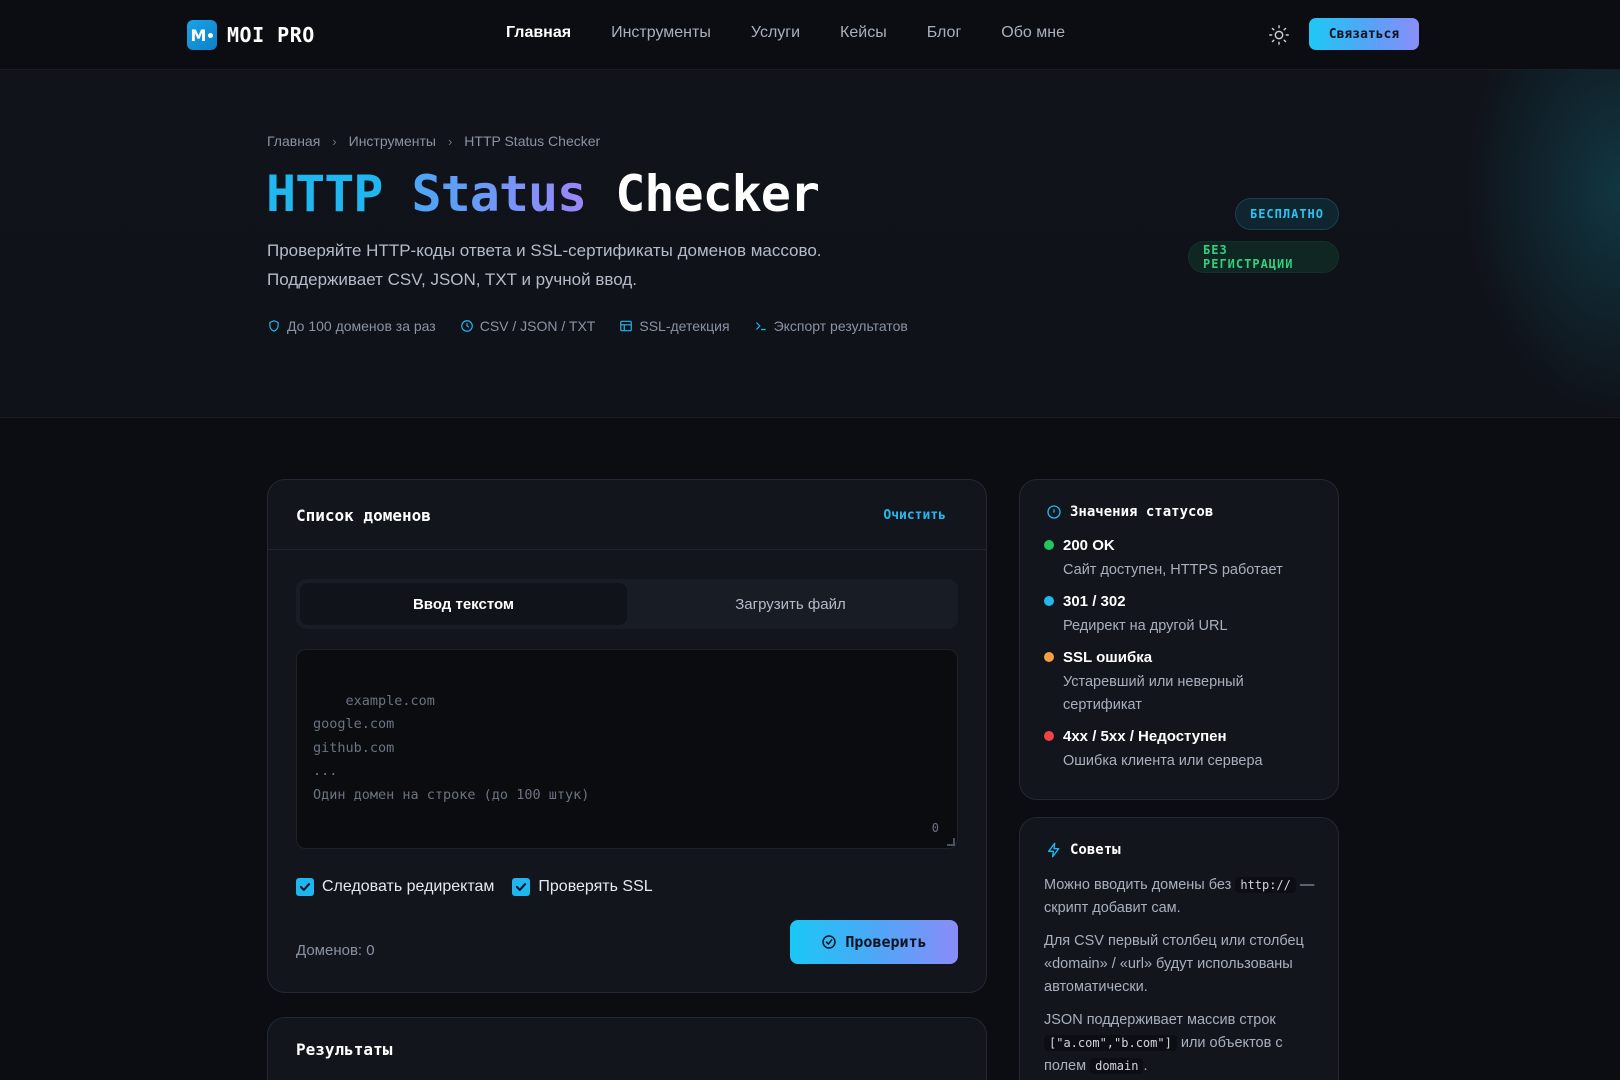  What do you see at coordinates (499, 194) in the screenshot?
I see `title-part-status: Status` at bounding box center [499, 194].